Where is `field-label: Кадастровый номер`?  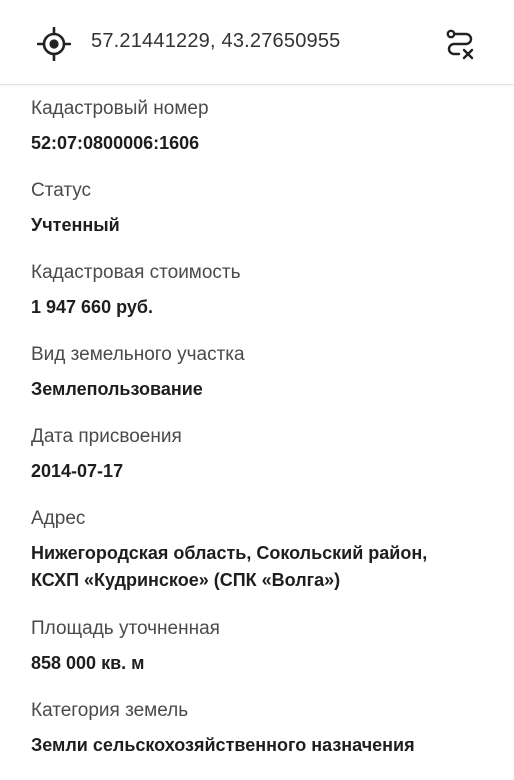
field-label: Кадастровый номер is located at coordinates (120, 108).